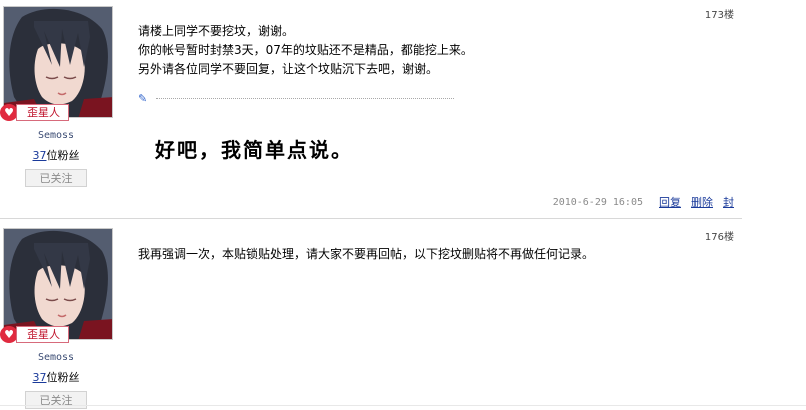 The height and width of the screenshot is (410, 806). I want to click on quote-line: 你的帐号暂时封禁3天，07年的坟贴还不是精品，都能挖上来。, so click(305, 50).